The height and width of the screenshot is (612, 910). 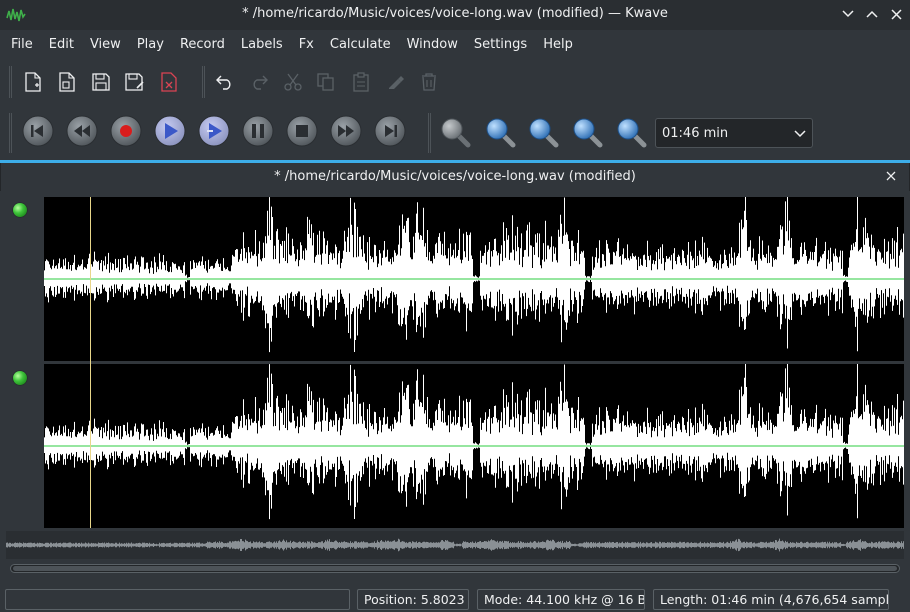 I want to click on skip-to-end-icon, so click(x=390, y=131).